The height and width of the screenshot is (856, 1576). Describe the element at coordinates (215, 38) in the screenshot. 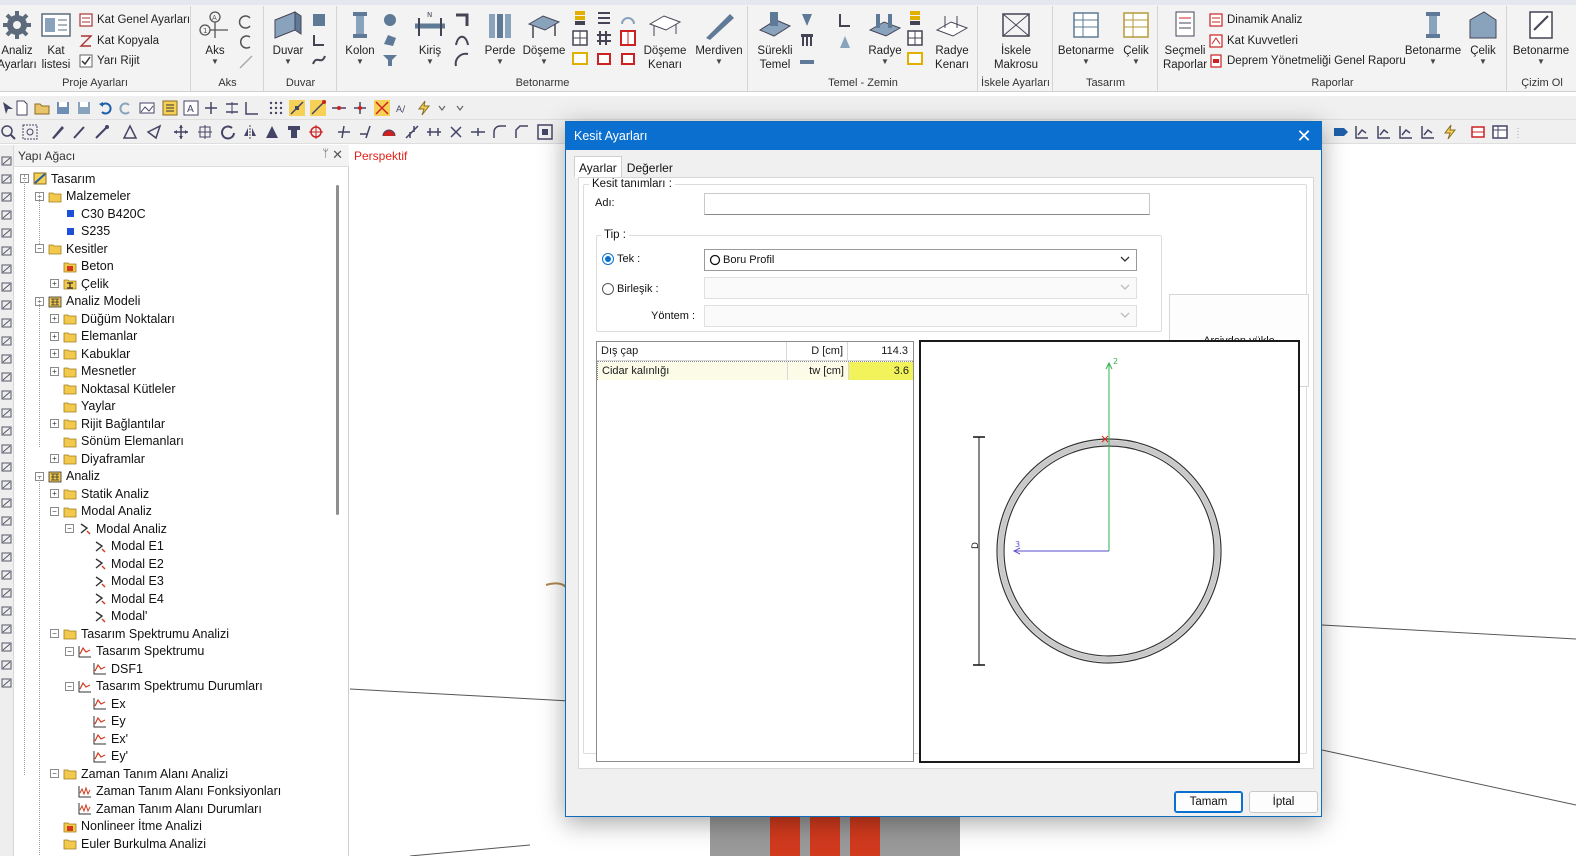

I see `aks-button: A1 Aks ▼` at that location.